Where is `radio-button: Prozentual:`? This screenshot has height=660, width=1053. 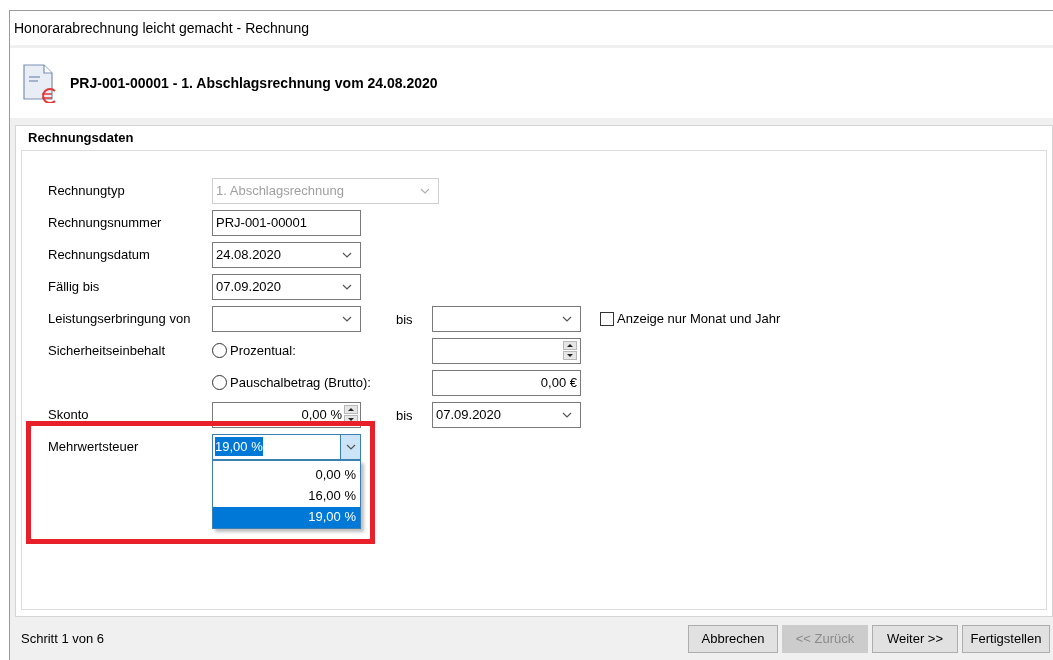 radio-button: Prozentual: is located at coordinates (254, 350).